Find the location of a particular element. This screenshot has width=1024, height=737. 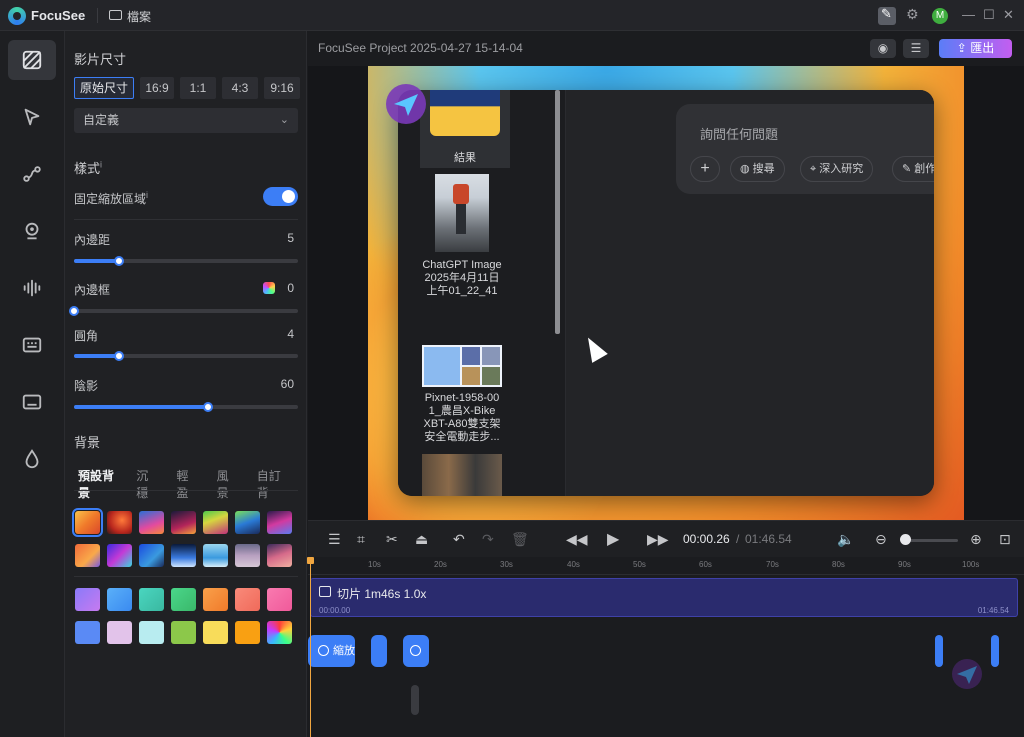

zoom-segment: 縮放 is located at coordinates (331, 651).